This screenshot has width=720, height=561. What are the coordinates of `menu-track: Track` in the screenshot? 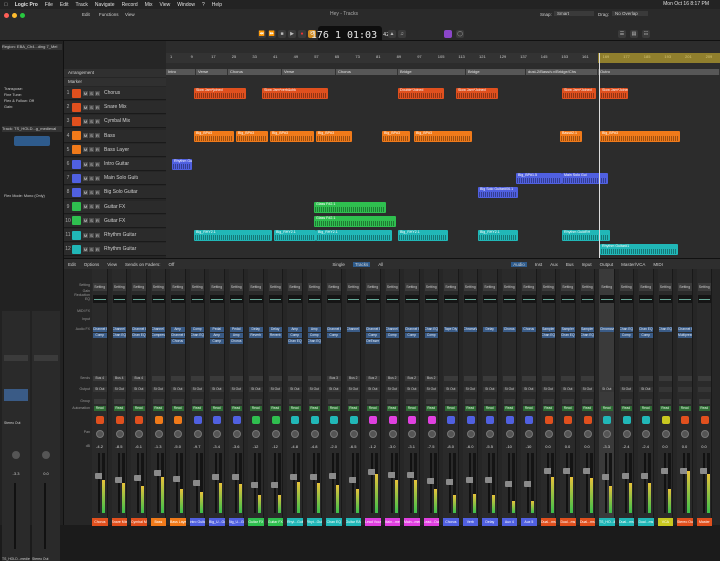 It's located at (82, 5).